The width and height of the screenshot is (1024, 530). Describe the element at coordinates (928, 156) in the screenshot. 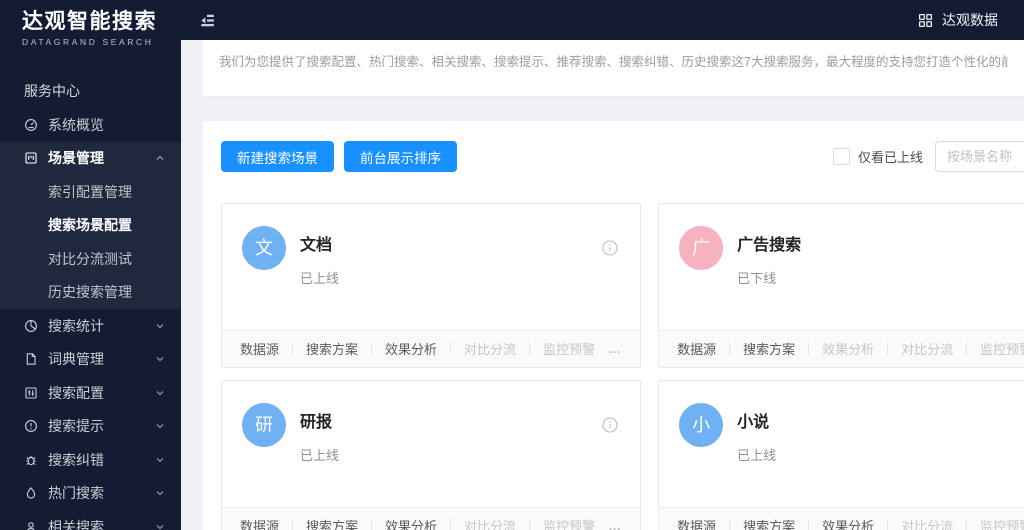

I see `toolbar-right: 仅看已上线` at that location.